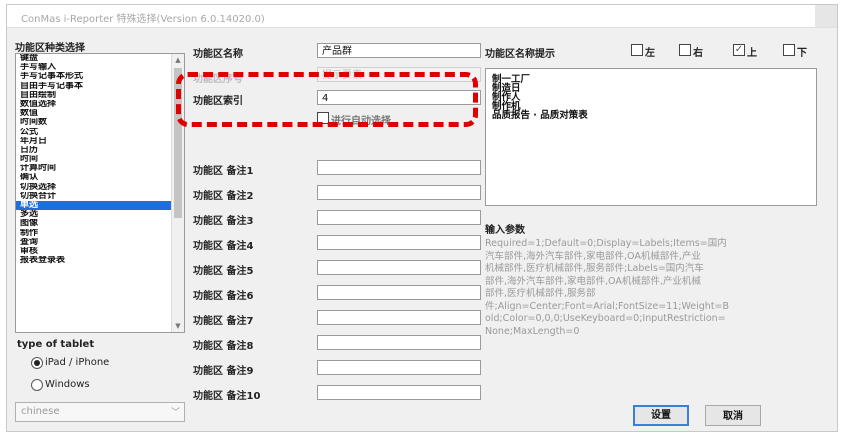 The width and height of the screenshot is (844, 436). Describe the element at coordinates (593, 281) in the screenshot. I see `params-line: 部件,海外汽车部件,家电部件,OA机械部件,产业机械` at that location.